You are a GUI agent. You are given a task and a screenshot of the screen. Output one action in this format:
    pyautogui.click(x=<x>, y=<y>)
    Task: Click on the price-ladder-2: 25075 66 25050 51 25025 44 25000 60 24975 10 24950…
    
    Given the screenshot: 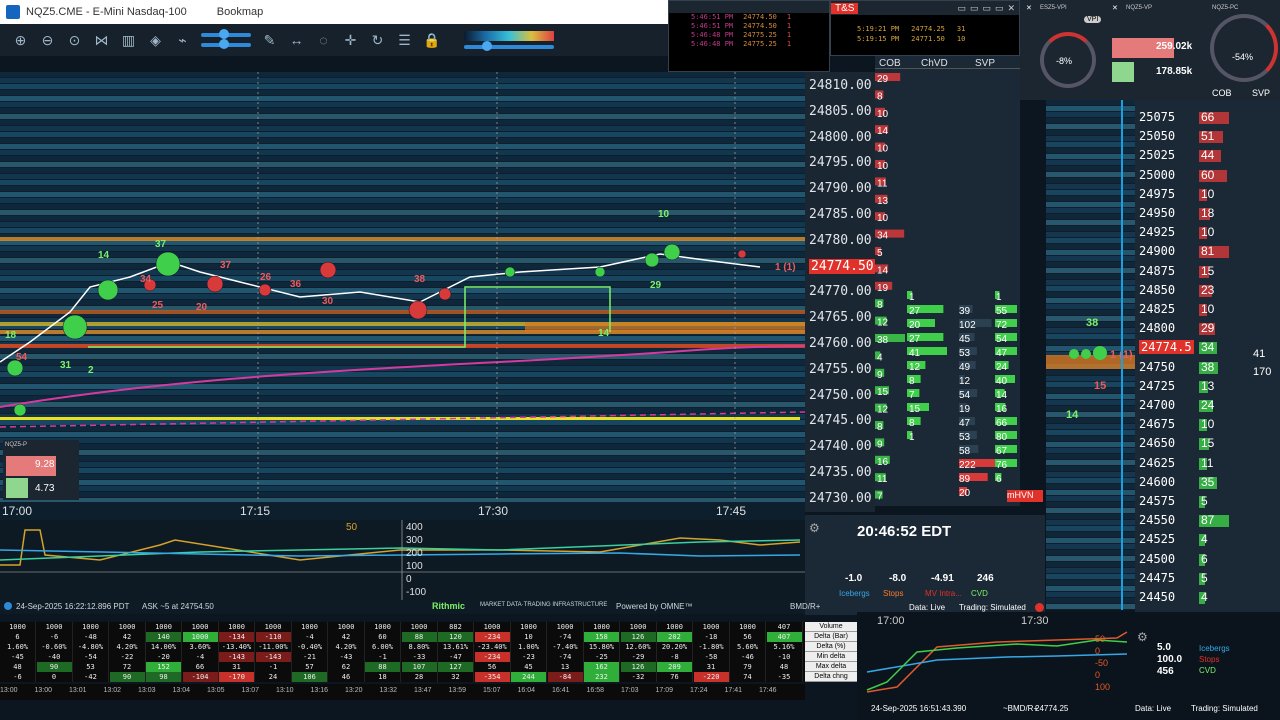 What is the action you would take?
    pyautogui.click(x=1207, y=356)
    